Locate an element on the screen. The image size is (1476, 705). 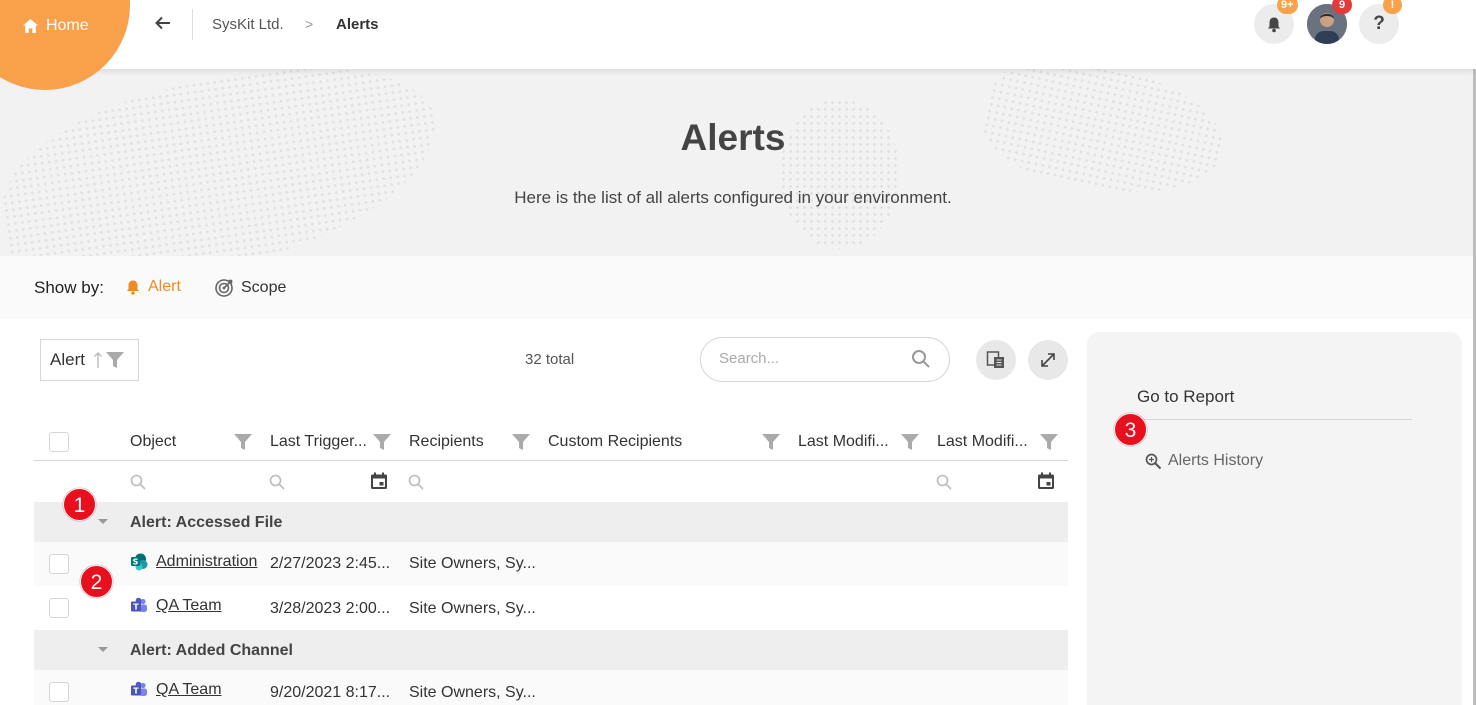
back-button is located at coordinates (163, 25).